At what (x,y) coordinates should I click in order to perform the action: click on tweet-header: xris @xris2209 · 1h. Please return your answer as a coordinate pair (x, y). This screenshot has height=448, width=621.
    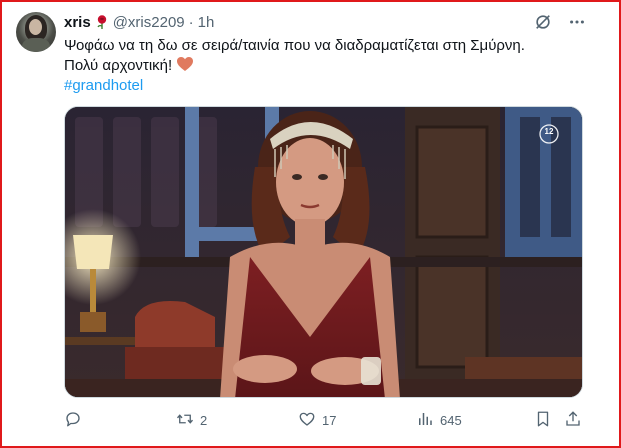
    Looking at the image, I should click on (139, 22).